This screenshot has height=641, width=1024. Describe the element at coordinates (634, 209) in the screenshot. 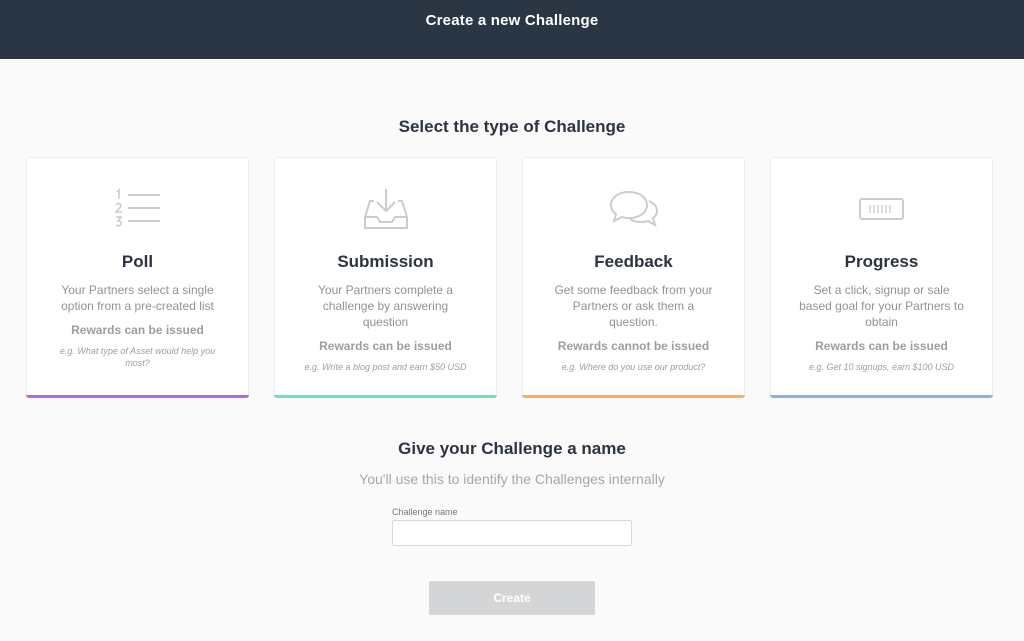

I see `chat-bubbles-icon` at that location.